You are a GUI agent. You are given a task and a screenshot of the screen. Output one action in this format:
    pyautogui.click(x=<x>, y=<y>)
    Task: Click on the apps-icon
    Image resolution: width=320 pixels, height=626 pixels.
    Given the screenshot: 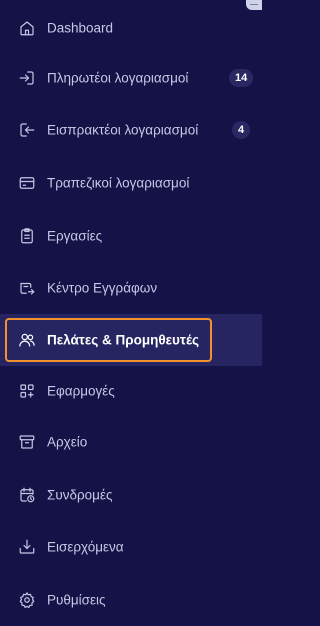 What is the action you would take?
    pyautogui.click(x=27, y=391)
    